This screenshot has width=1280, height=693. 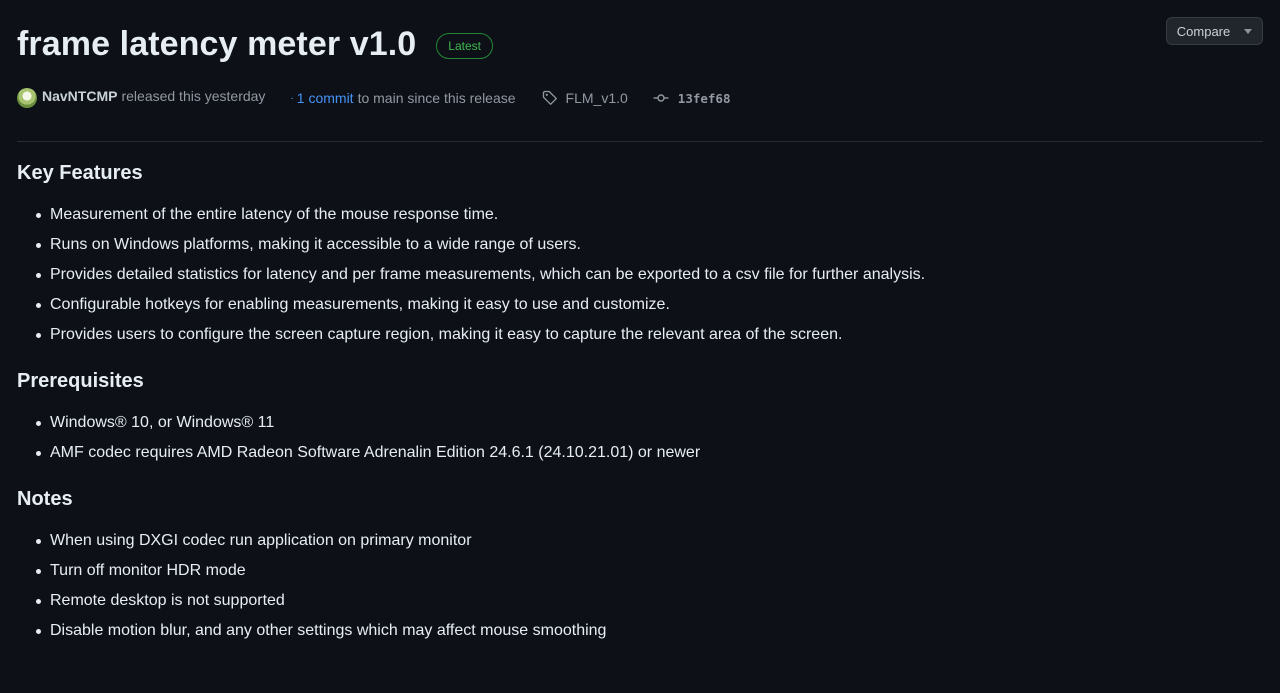 I want to click on compare-button: Compare, so click(x=1214, y=31).